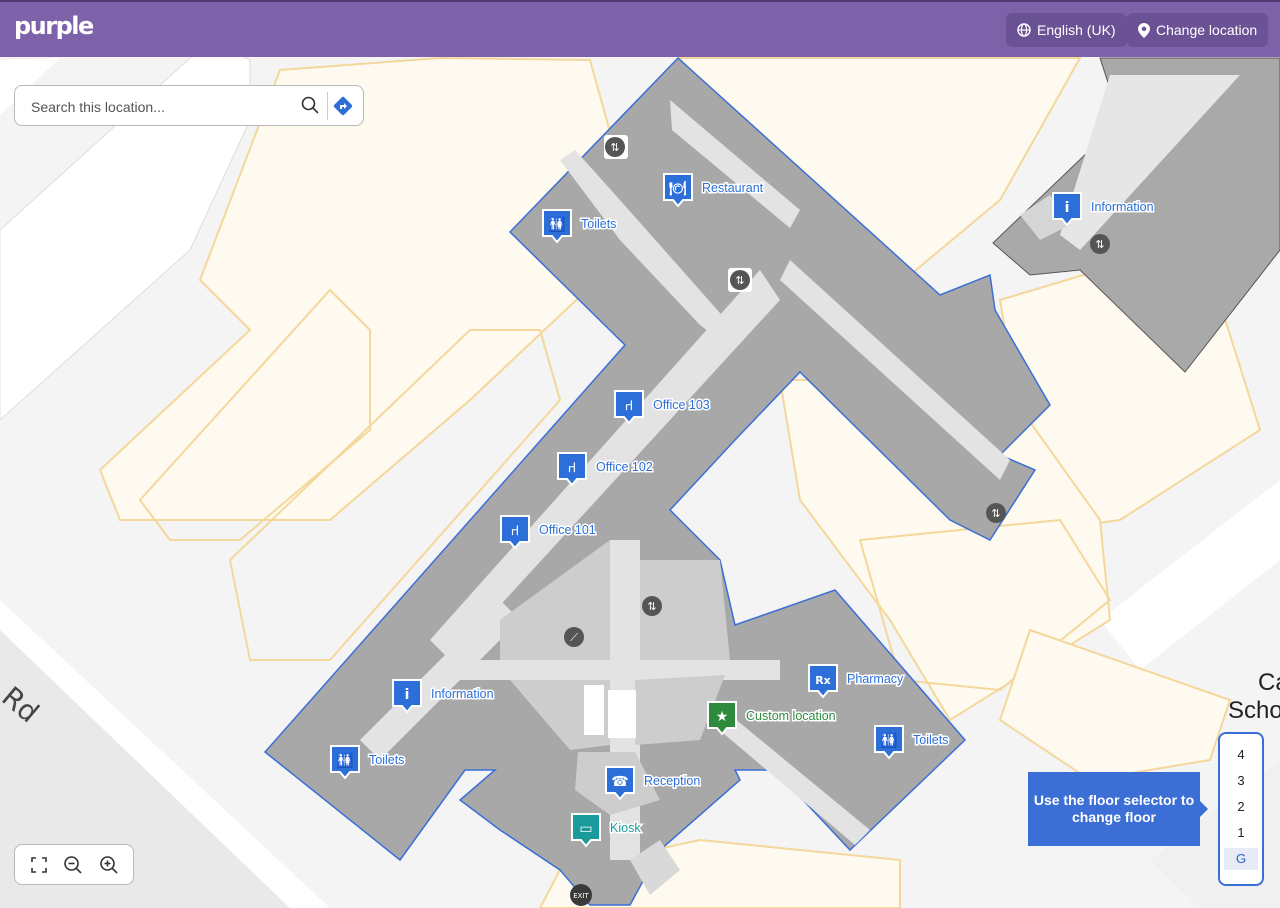 The width and height of the screenshot is (1280, 908). I want to click on search-input, so click(166, 107).